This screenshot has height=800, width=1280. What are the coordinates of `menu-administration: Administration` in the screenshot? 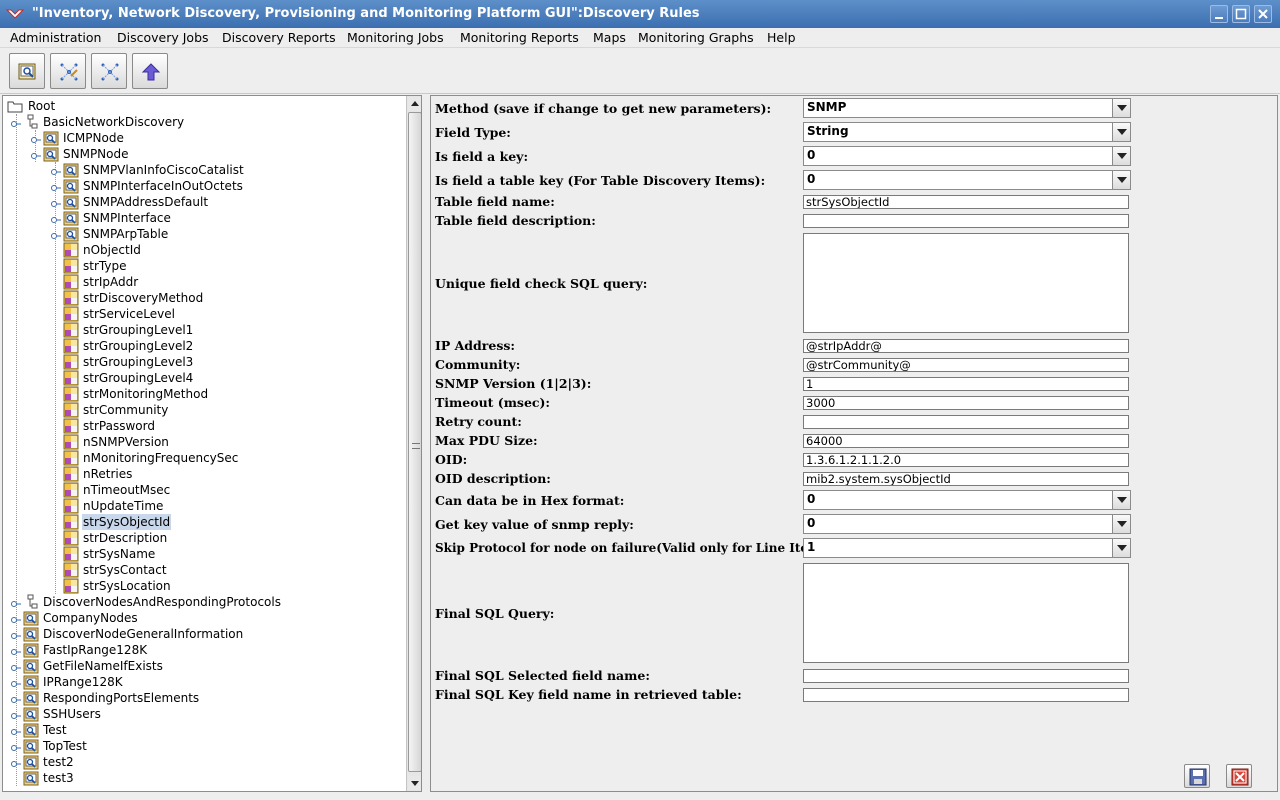 It's located at (55, 38).